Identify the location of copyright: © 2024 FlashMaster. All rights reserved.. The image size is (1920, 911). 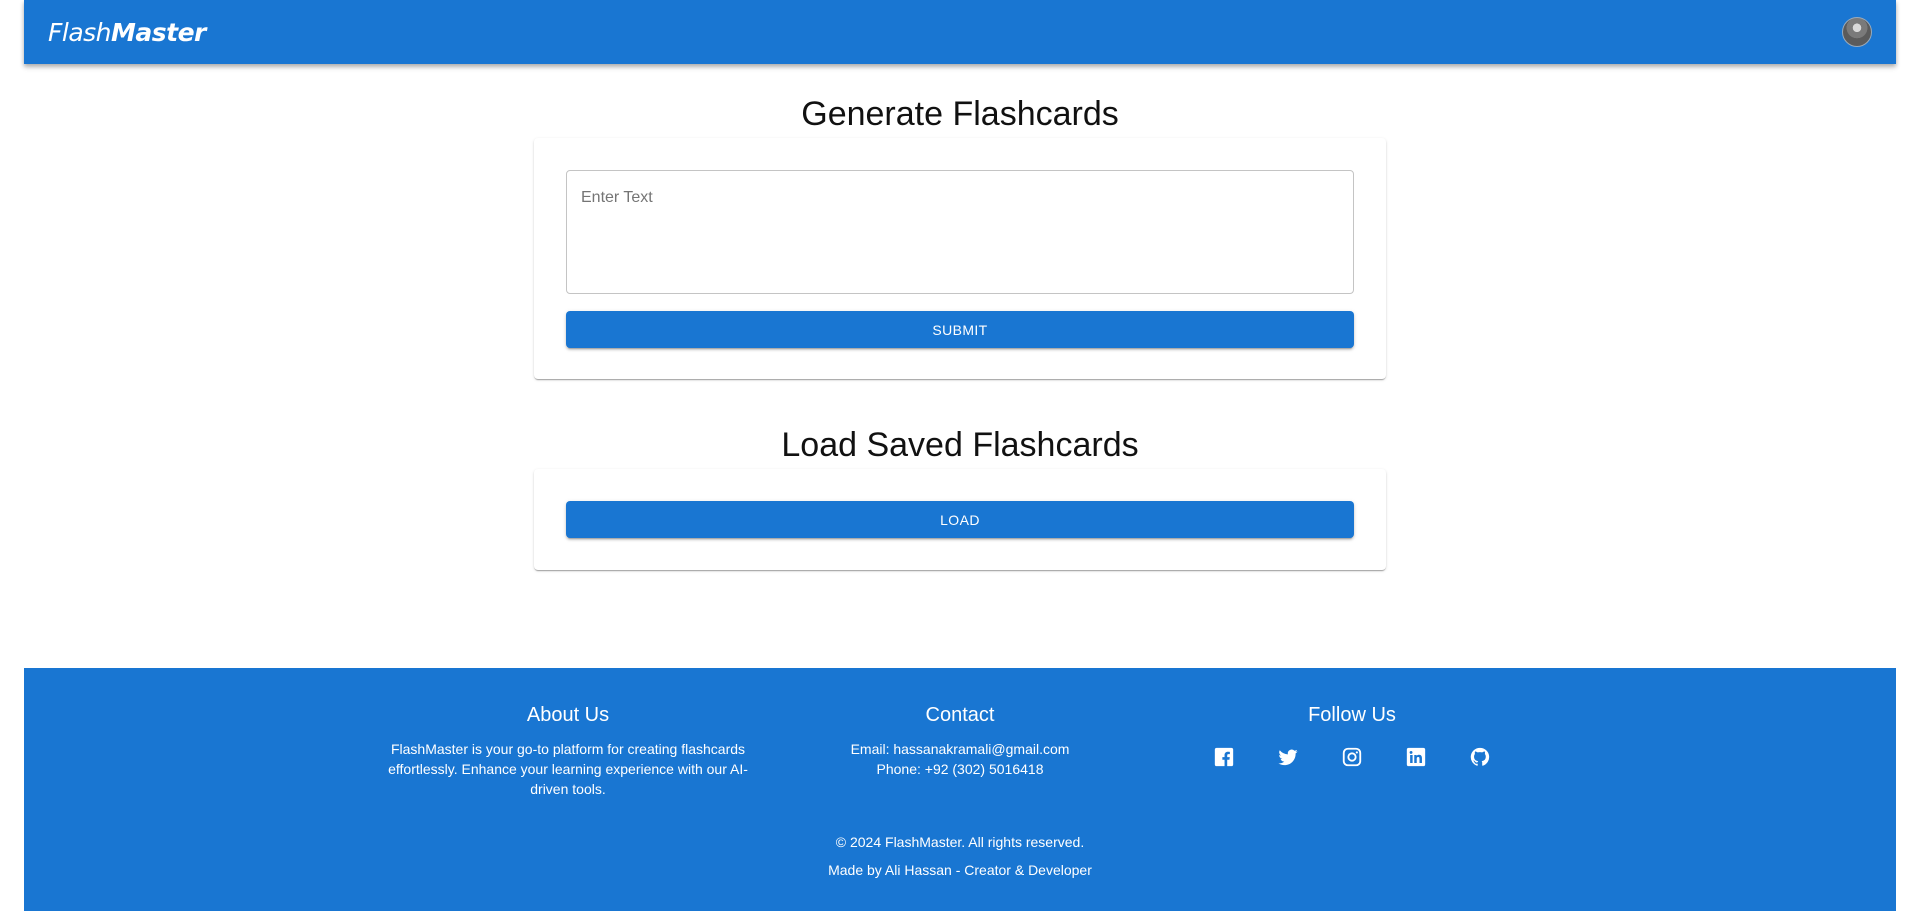
(960, 842).